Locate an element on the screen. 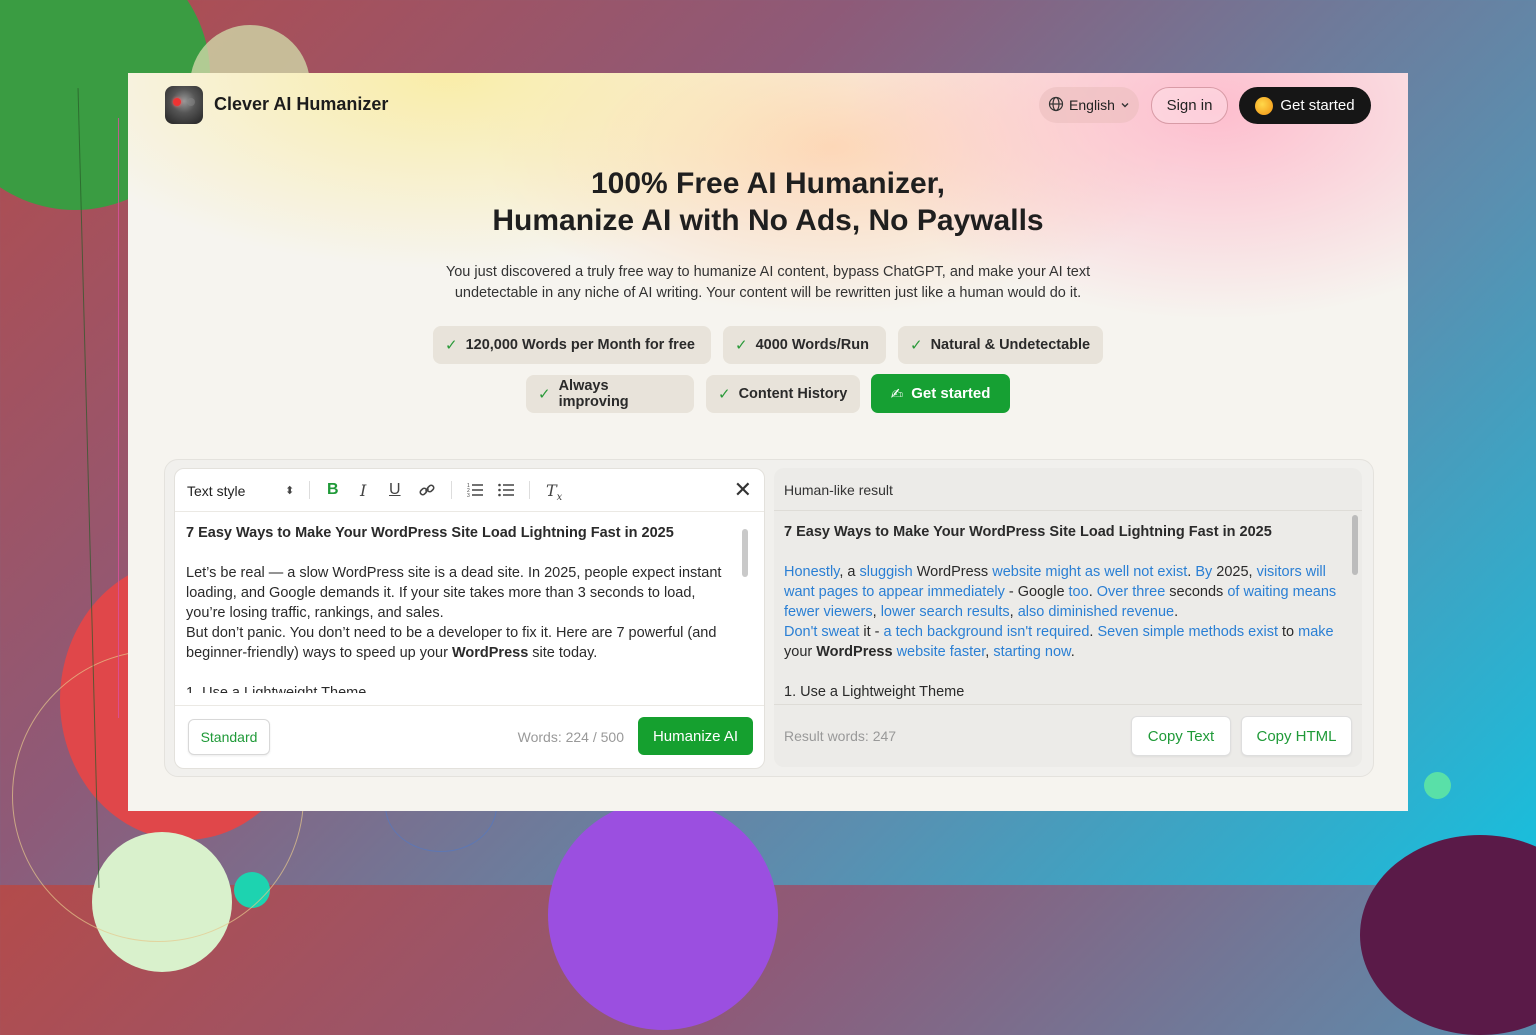  language-label: English is located at coordinates (1092, 105).